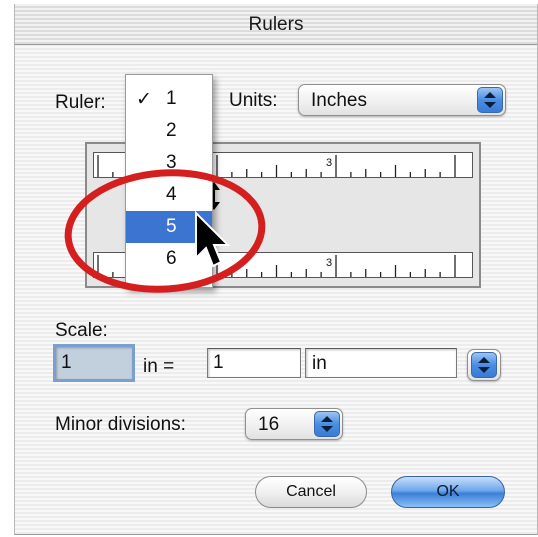 This screenshot has height=537, width=538. I want to click on ruler-label: Ruler:, so click(80, 102).